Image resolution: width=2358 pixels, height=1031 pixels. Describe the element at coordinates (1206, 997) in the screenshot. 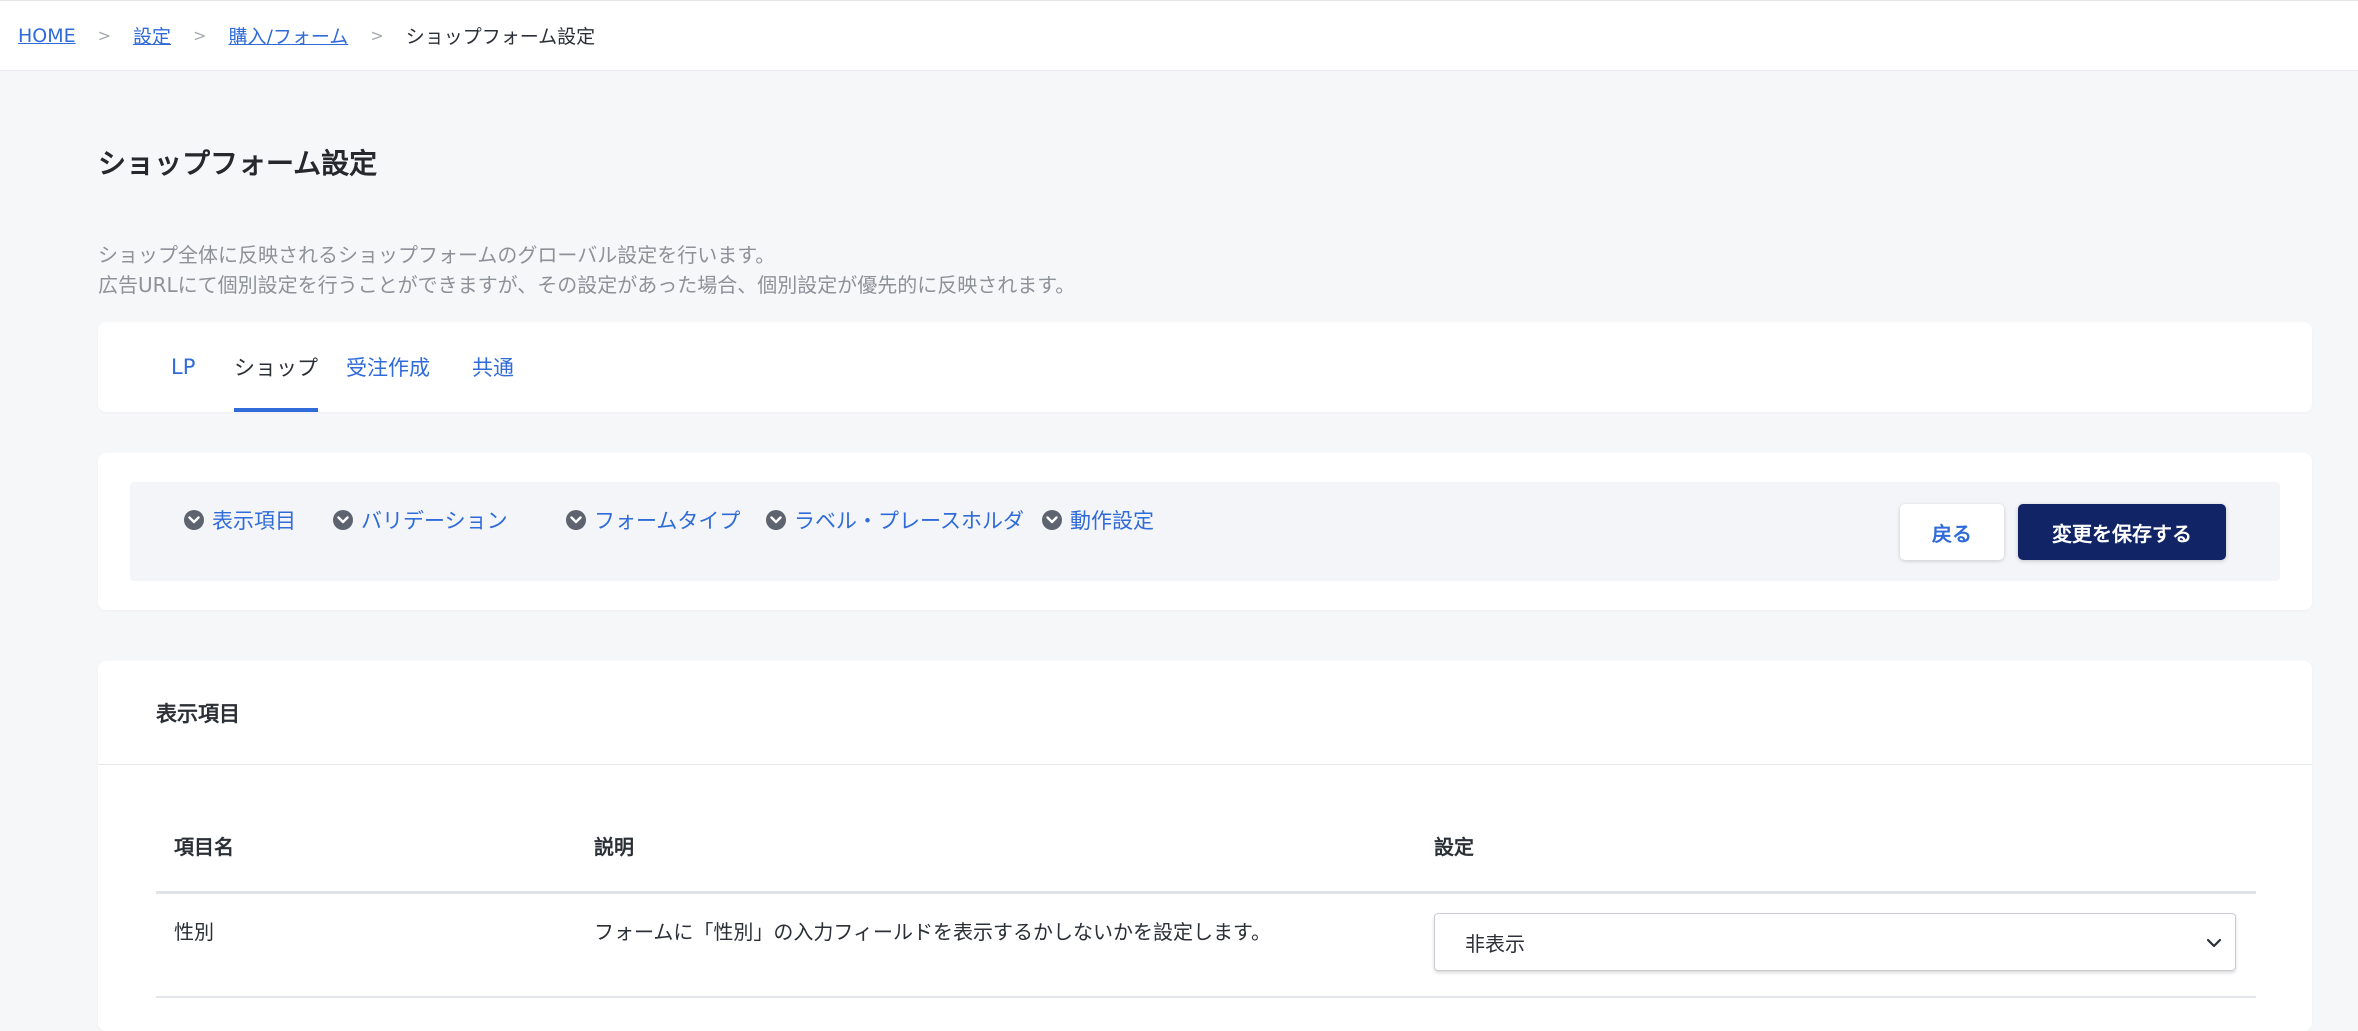

I see `row-divider` at that location.